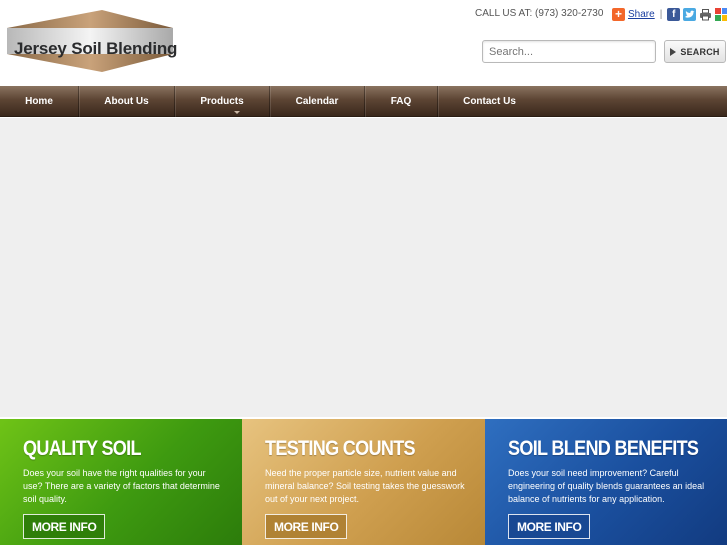 This screenshot has width=727, height=545. Describe the element at coordinates (721, 14) in the screenshot. I see `google-bookmark-icon` at that location.